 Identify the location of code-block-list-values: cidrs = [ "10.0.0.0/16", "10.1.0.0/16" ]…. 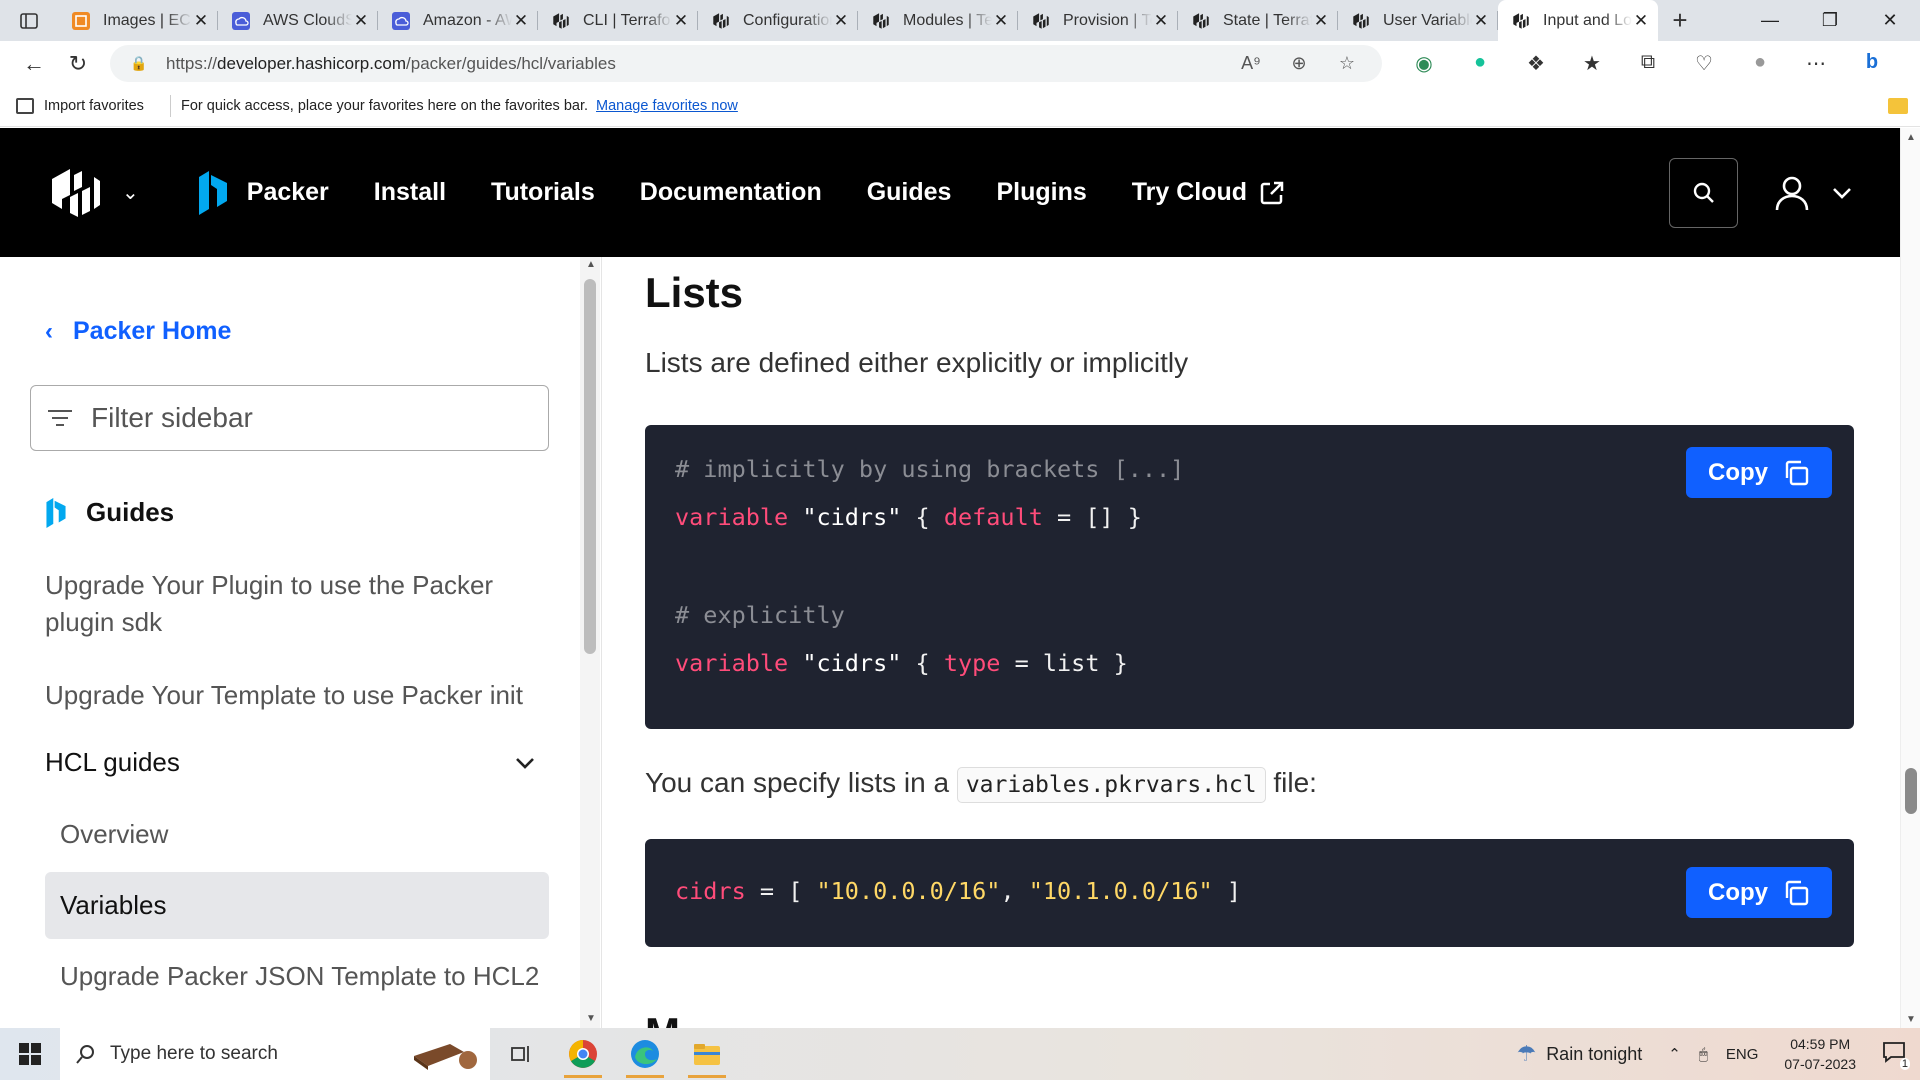
(1249, 893).